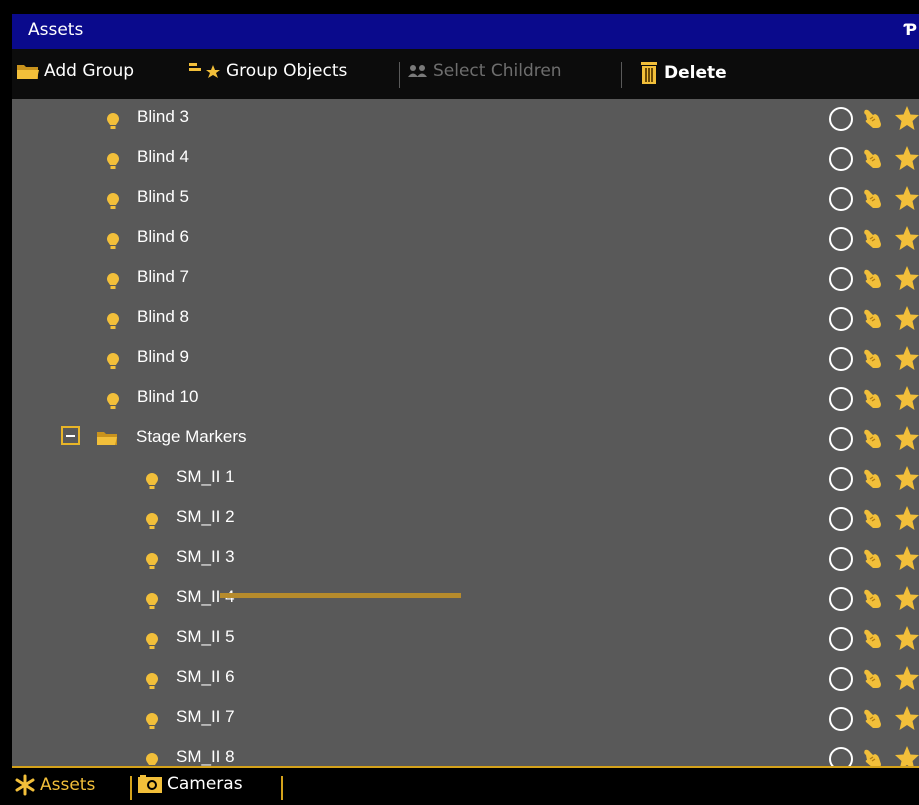 This screenshot has height=805, width=919. What do you see at coordinates (465, 639) in the screenshot?
I see `tree-row: SM_II 5` at bounding box center [465, 639].